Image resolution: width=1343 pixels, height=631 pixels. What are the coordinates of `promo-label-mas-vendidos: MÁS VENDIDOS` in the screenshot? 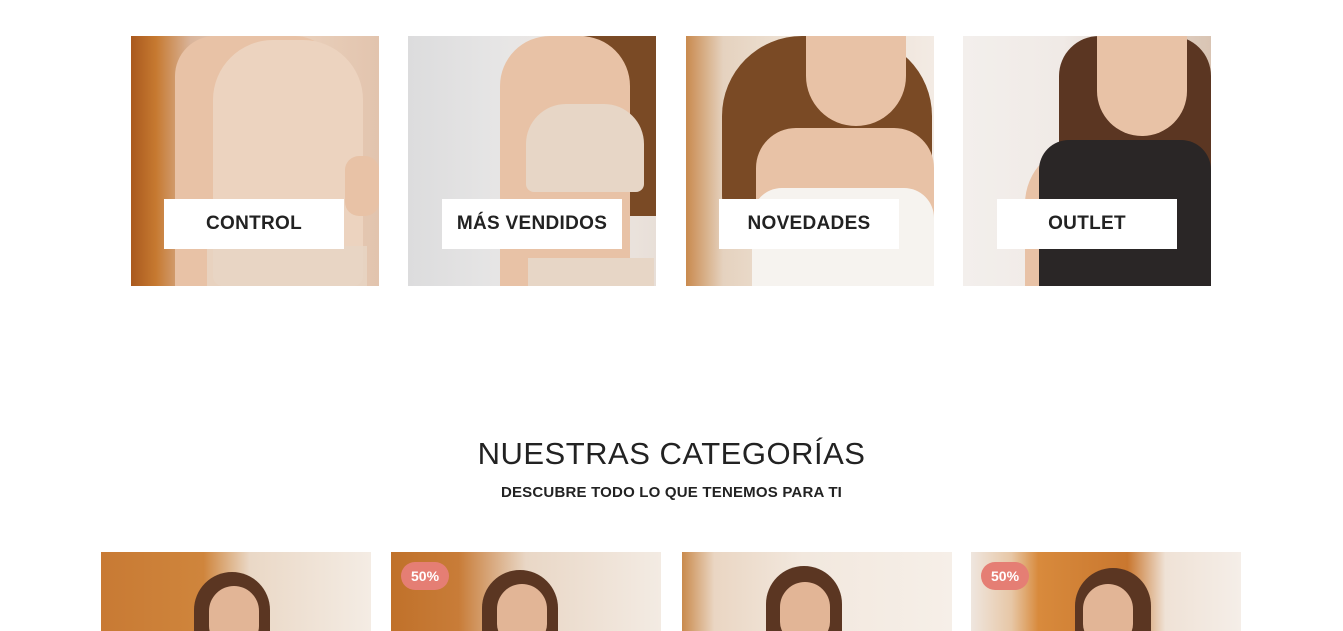 It's located at (532, 224).